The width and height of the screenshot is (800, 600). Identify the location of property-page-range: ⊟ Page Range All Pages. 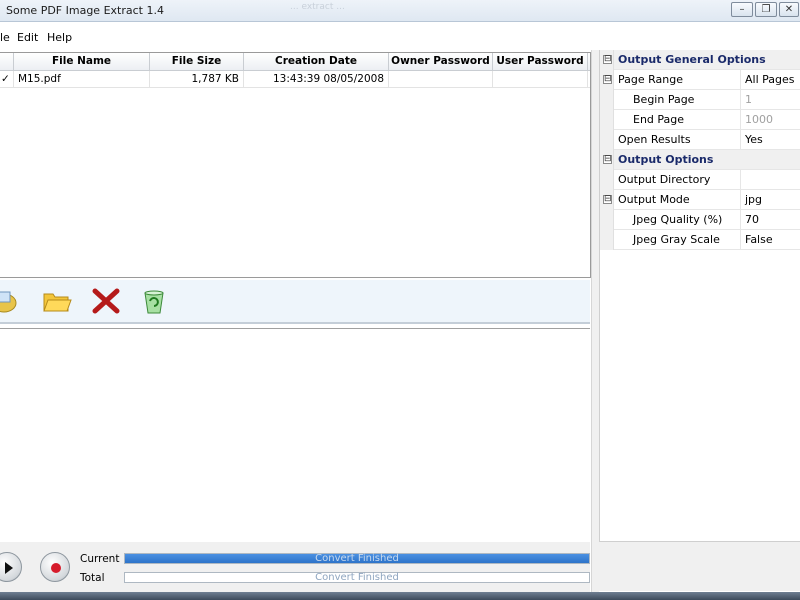
(700, 80).